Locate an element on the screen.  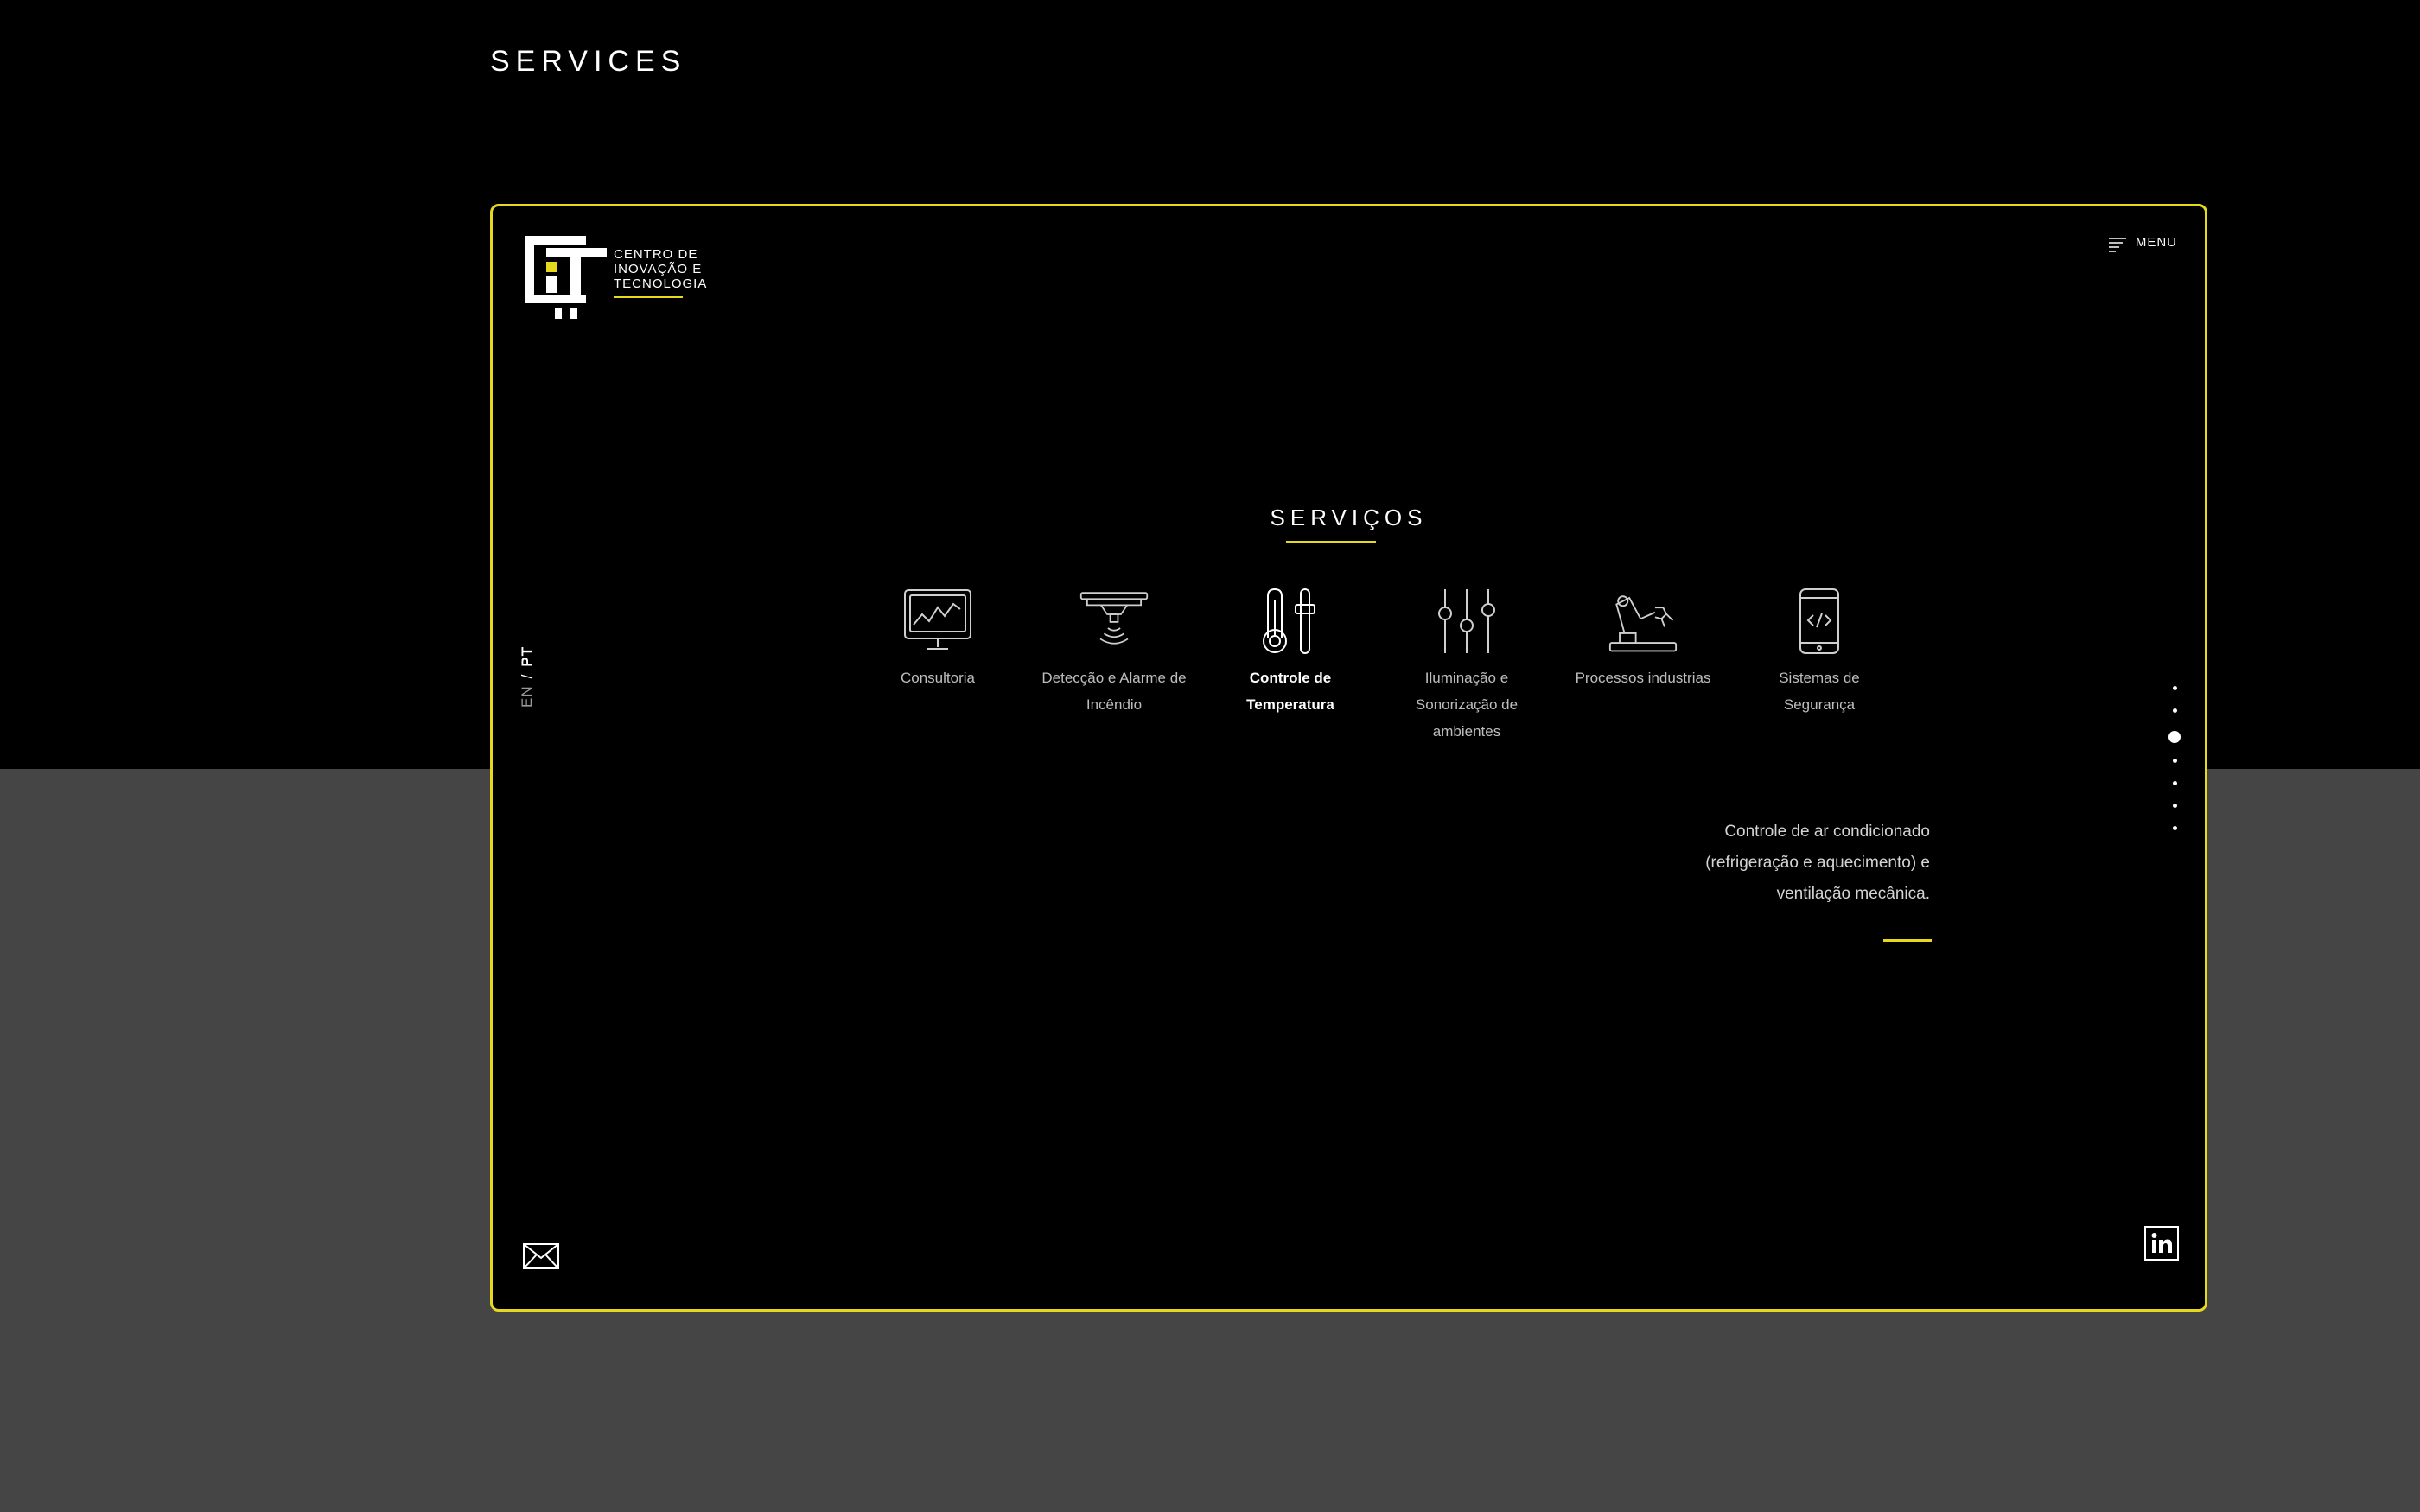
service-iluminacao-sonorizacao: Iluminação e Sonorização de ambientes is located at coordinates (1467, 666).